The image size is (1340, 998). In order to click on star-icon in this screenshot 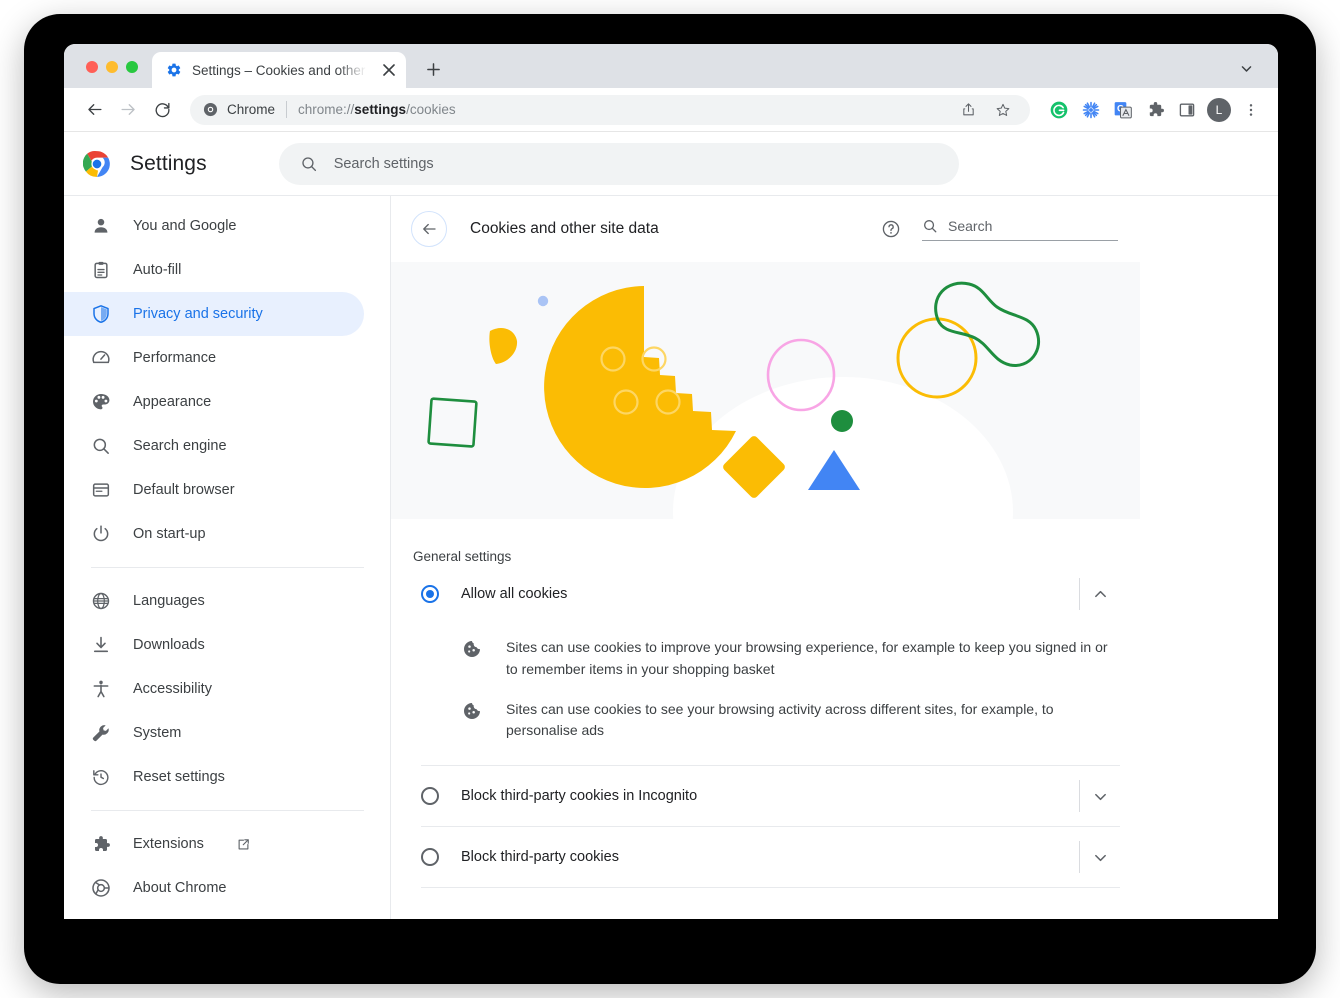, I will do `click(1003, 109)`.